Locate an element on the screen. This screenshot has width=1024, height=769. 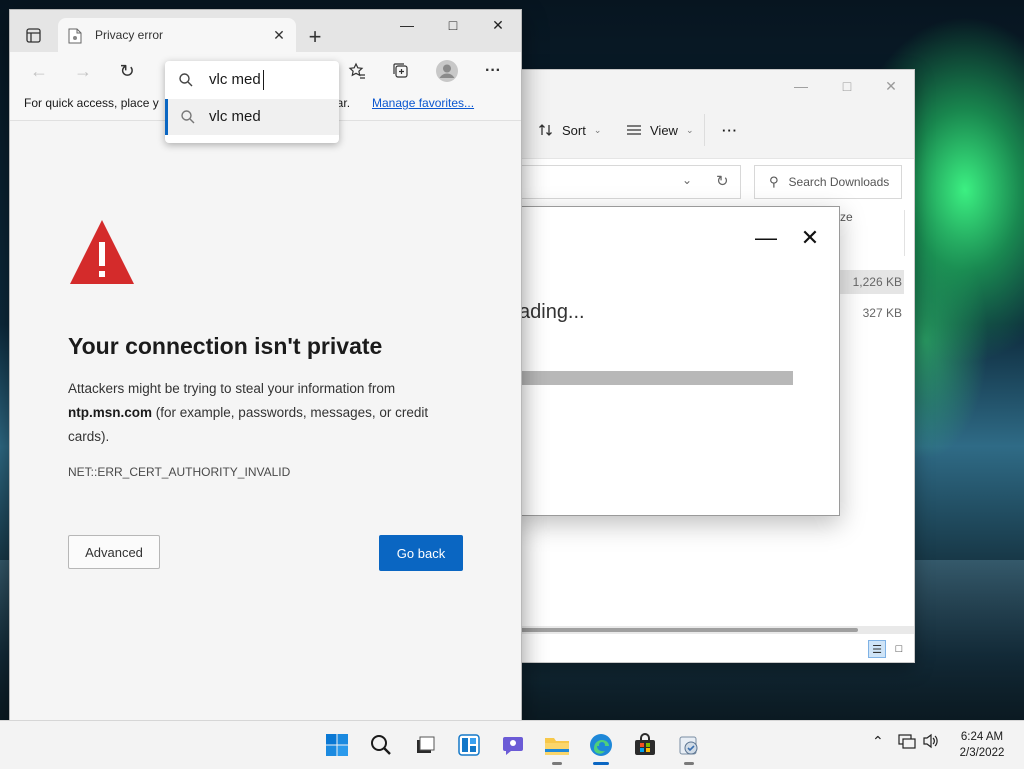
sort-button: Sort ⌄ is located at coordinates (569, 130).